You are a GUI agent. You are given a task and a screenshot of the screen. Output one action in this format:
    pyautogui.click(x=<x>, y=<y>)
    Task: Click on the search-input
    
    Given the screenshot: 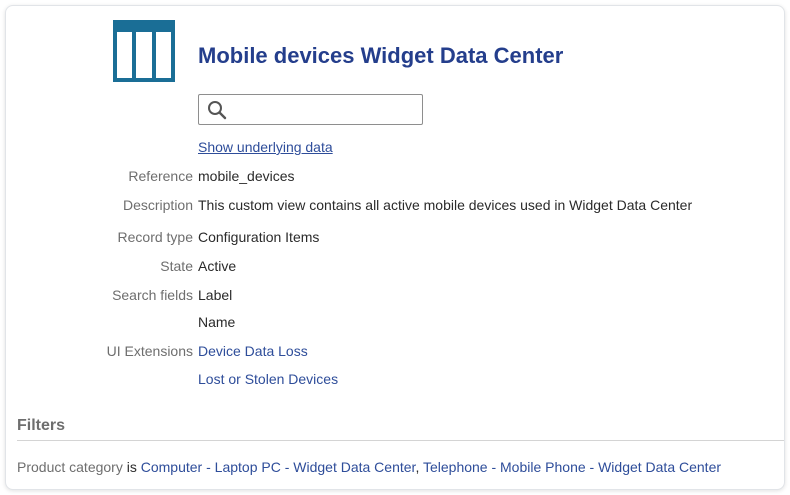 What is the action you would take?
    pyautogui.click(x=325, y=110)
    